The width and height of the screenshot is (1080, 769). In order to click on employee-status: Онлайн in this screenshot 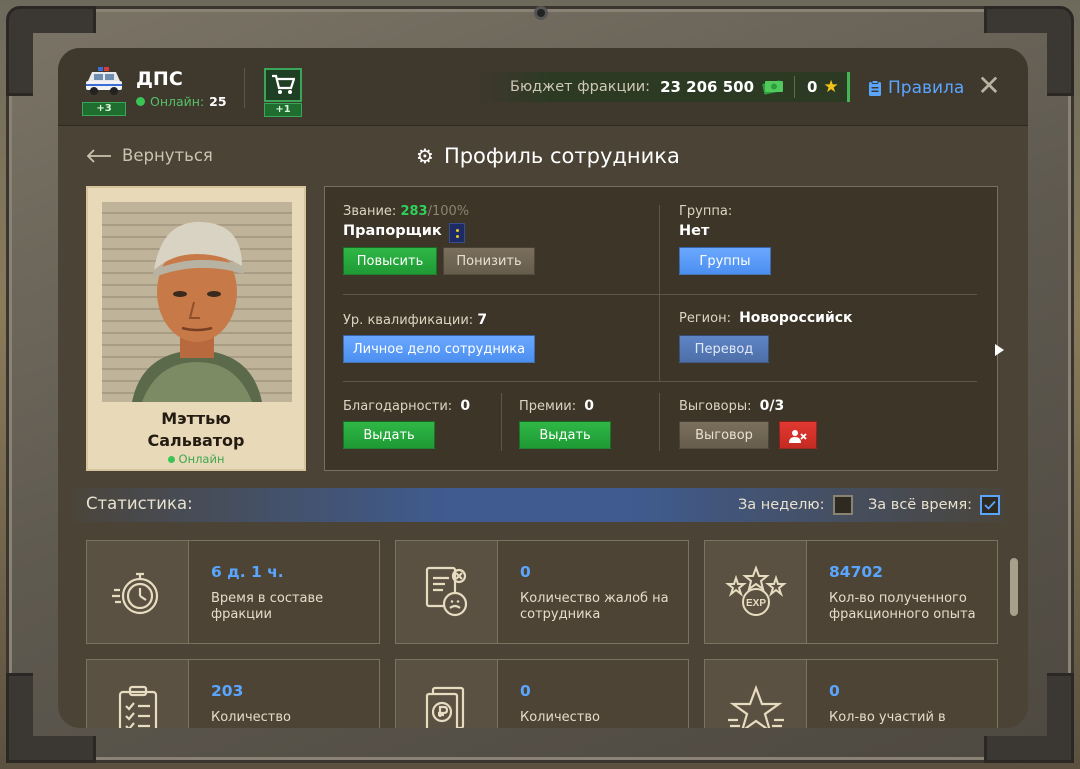, I will do `click(196, 459)`.